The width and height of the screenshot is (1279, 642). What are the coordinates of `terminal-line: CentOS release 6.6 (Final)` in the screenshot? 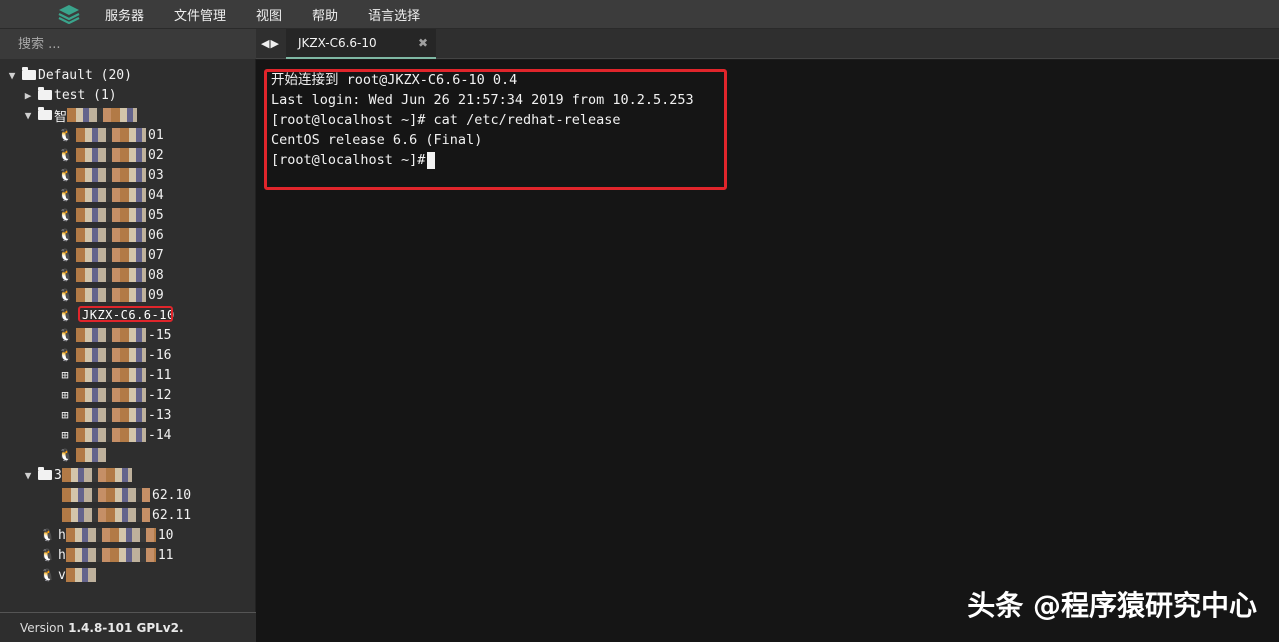 It's located at (377, 140).